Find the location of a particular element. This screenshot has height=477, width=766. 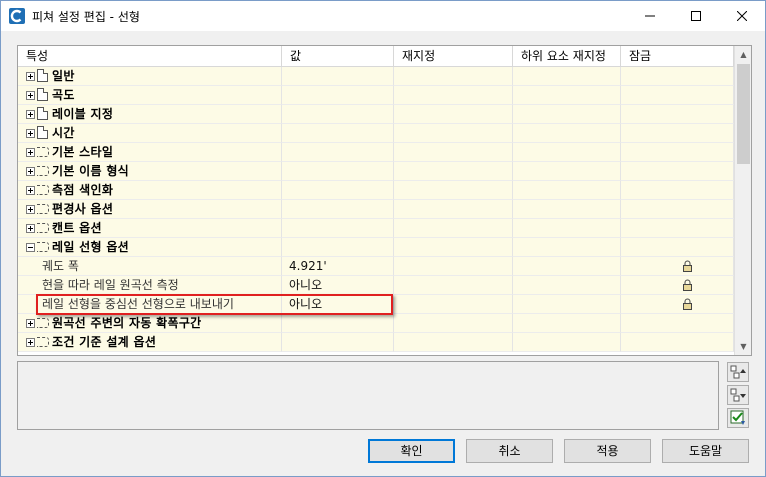

vertical-scrollbar: ▲ ▼ is located at coordinates (742, 200).